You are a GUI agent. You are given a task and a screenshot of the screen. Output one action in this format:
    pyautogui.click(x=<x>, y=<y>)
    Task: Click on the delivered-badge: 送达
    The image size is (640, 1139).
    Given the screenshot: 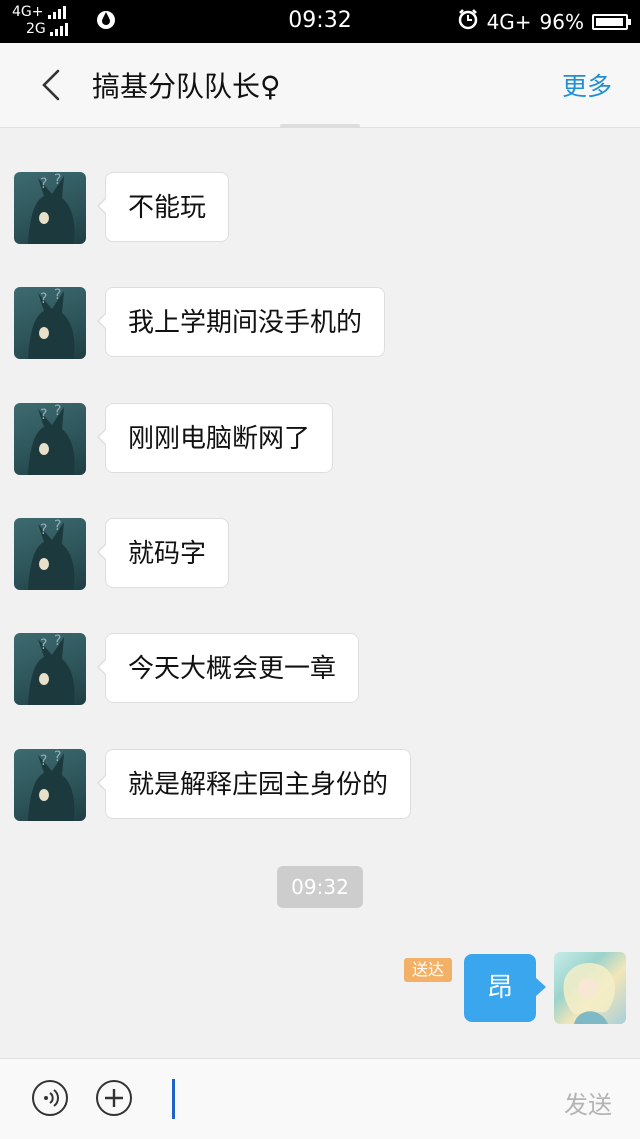 What is the action you would take?
    pyautogui.click(x=428, y=970)
    